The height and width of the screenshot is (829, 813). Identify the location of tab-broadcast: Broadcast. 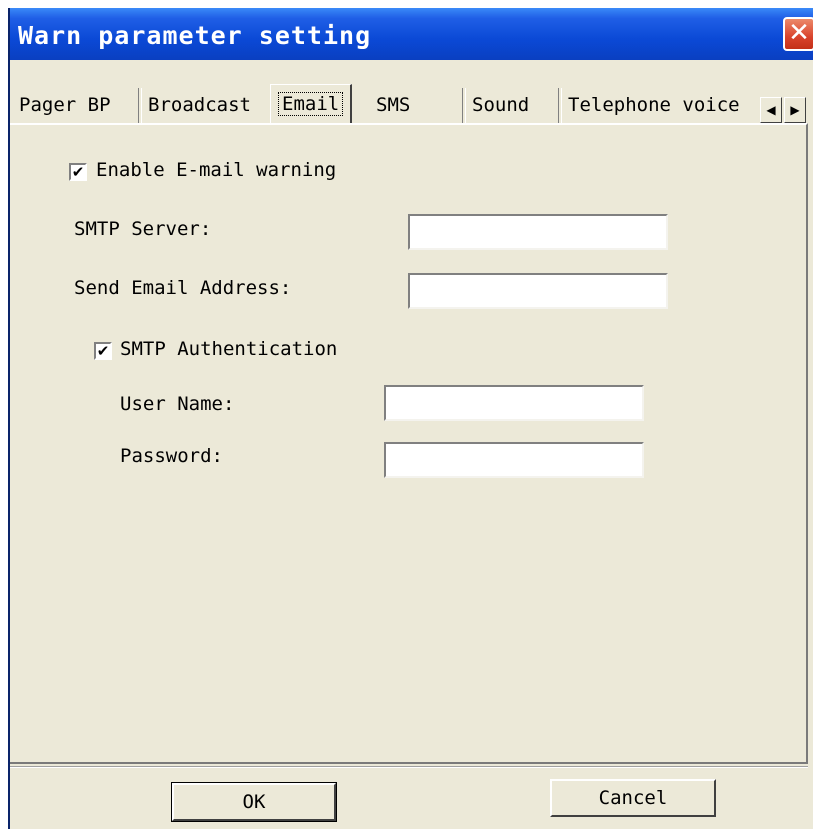
(199, 105).